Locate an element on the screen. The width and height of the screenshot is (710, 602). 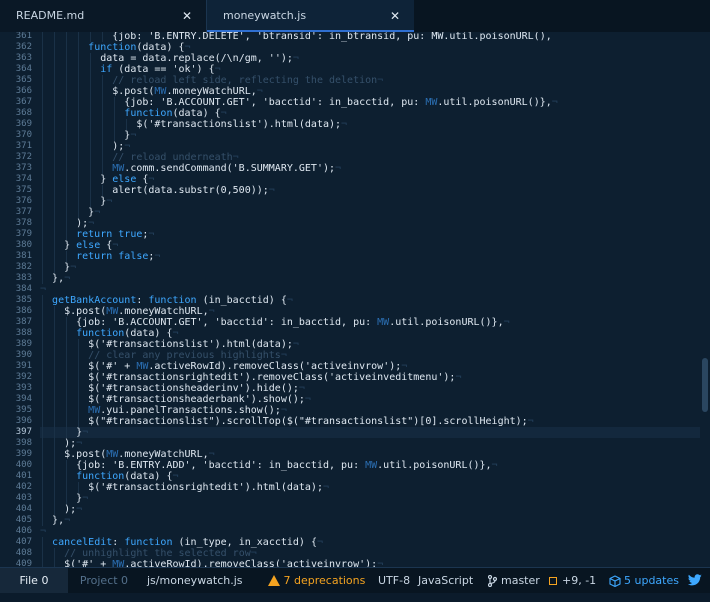
code-line: data = data.replace(/\n/gm, '');¬ is located at coordinates (370, 58).